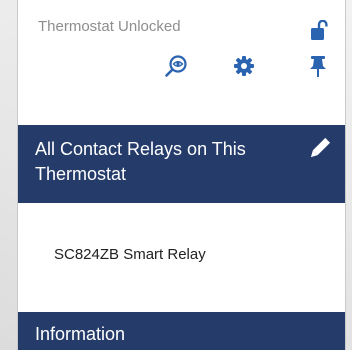 The width and height of the screenshot is (352, 350). I want to click on search-icon, so click(176, 66).